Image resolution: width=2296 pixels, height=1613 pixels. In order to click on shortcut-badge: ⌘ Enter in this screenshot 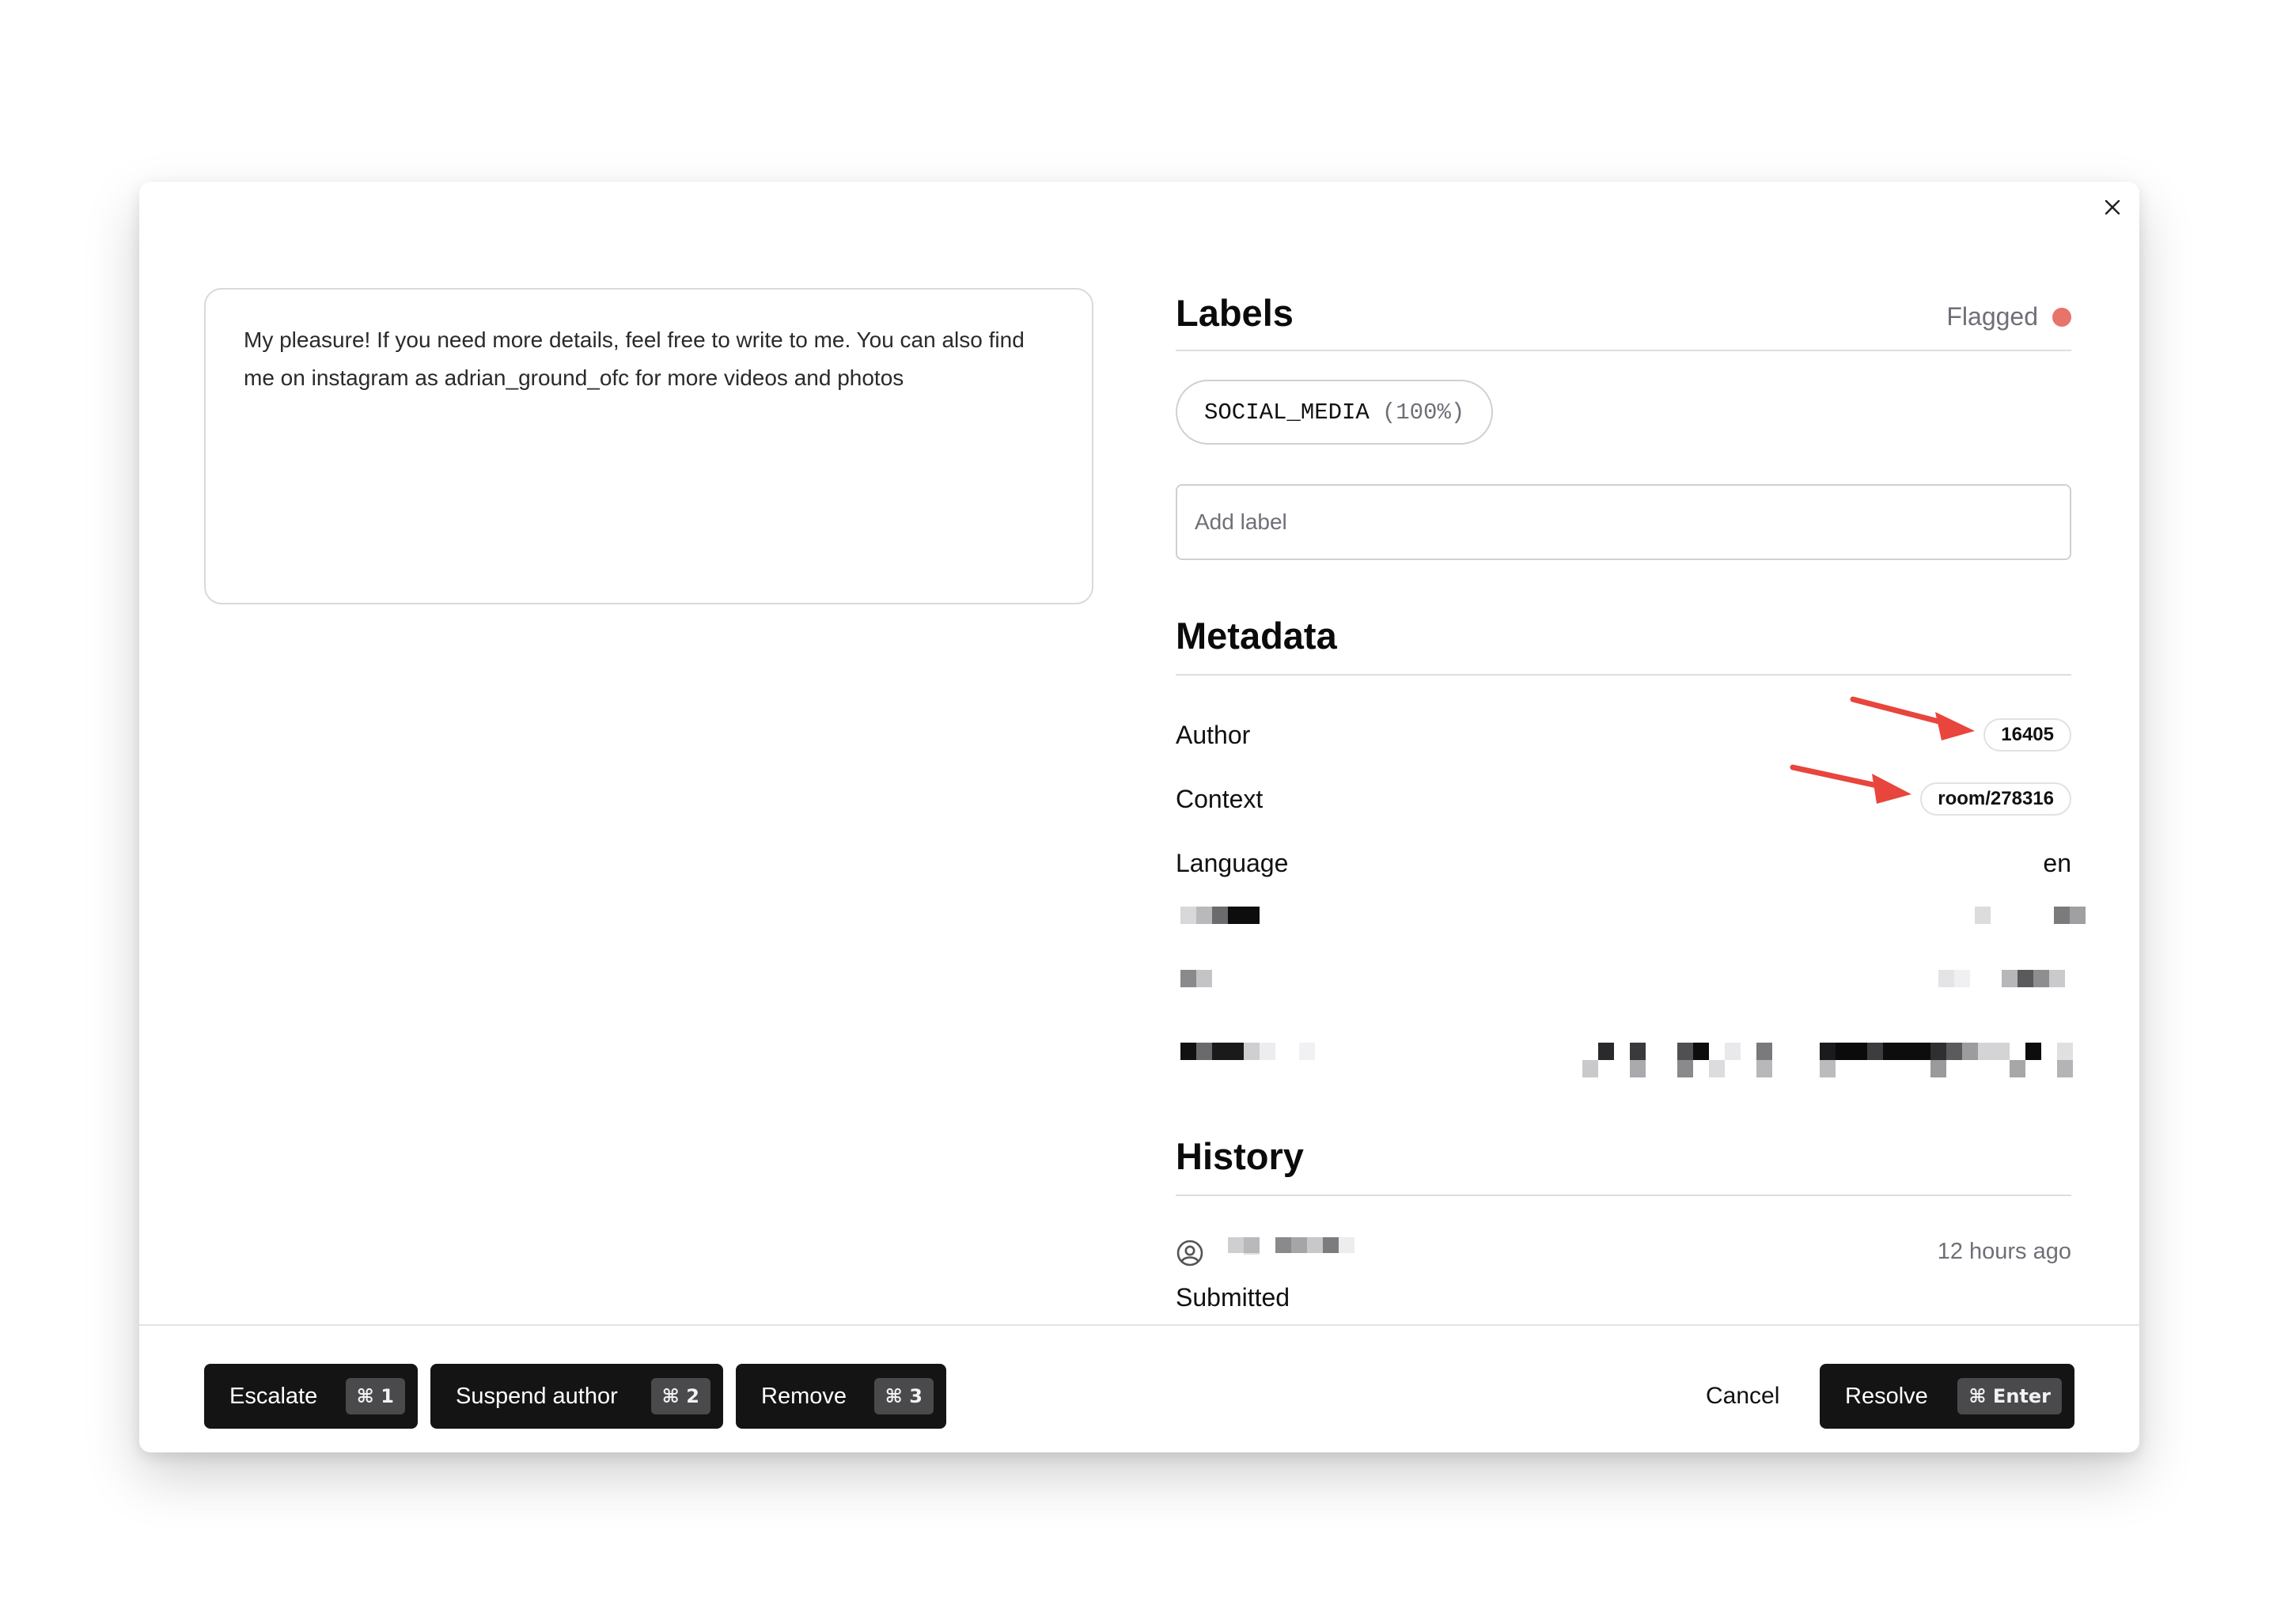, I will do `click(2009, 1396)`.